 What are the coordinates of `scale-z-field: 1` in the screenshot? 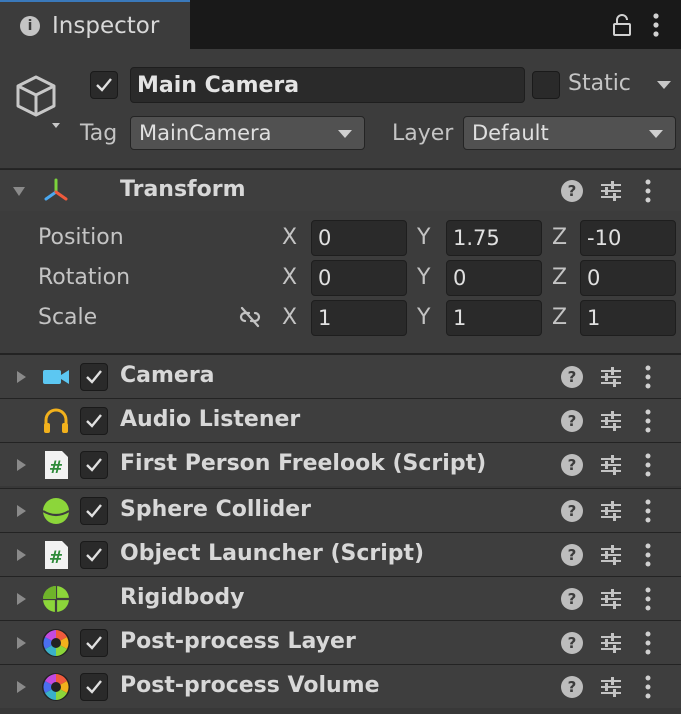 It's located at (628, 318).